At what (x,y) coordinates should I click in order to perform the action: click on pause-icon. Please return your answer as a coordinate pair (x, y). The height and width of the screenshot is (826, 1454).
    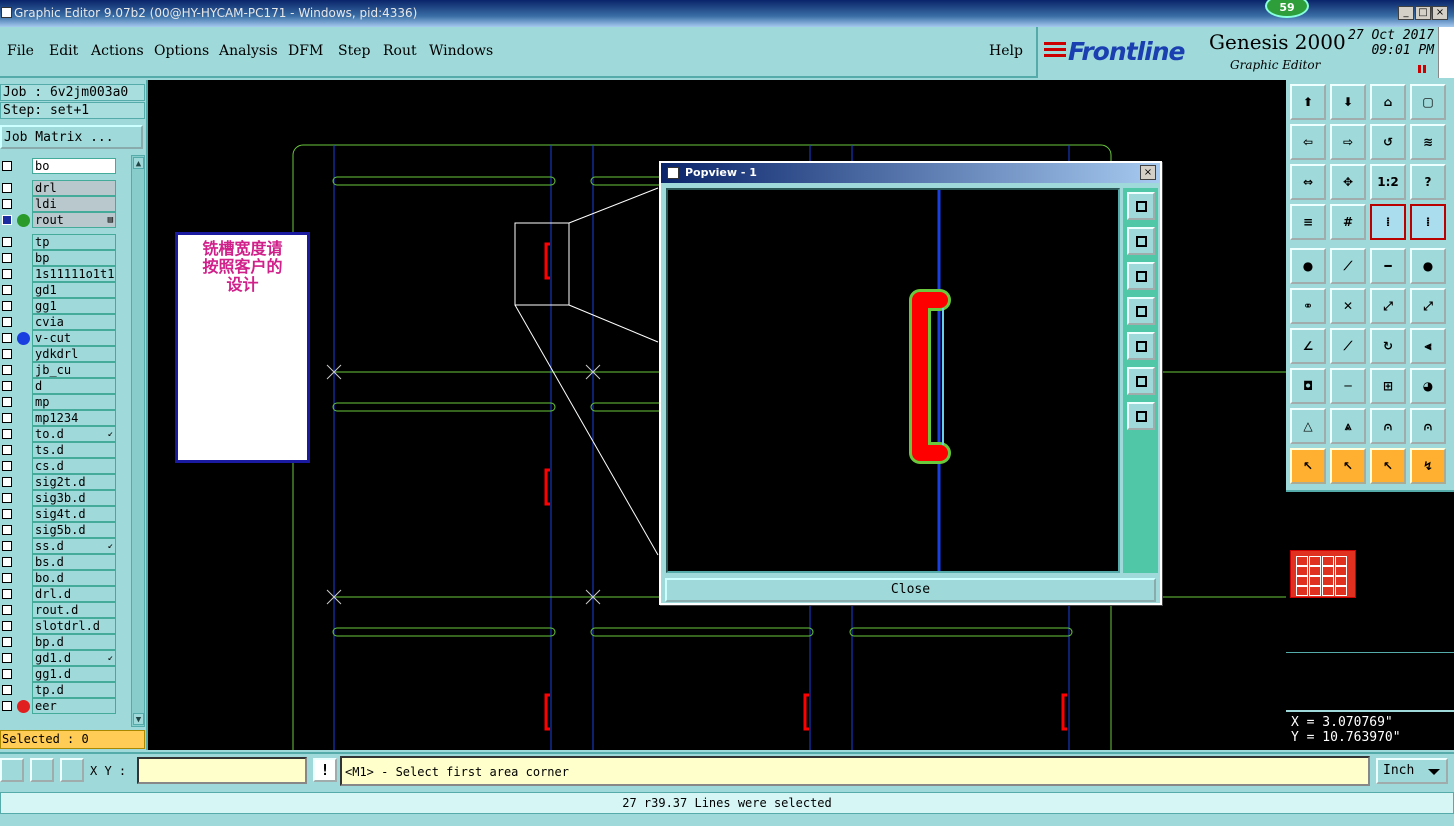
    Looking at the image, I should click on (1422, 69).